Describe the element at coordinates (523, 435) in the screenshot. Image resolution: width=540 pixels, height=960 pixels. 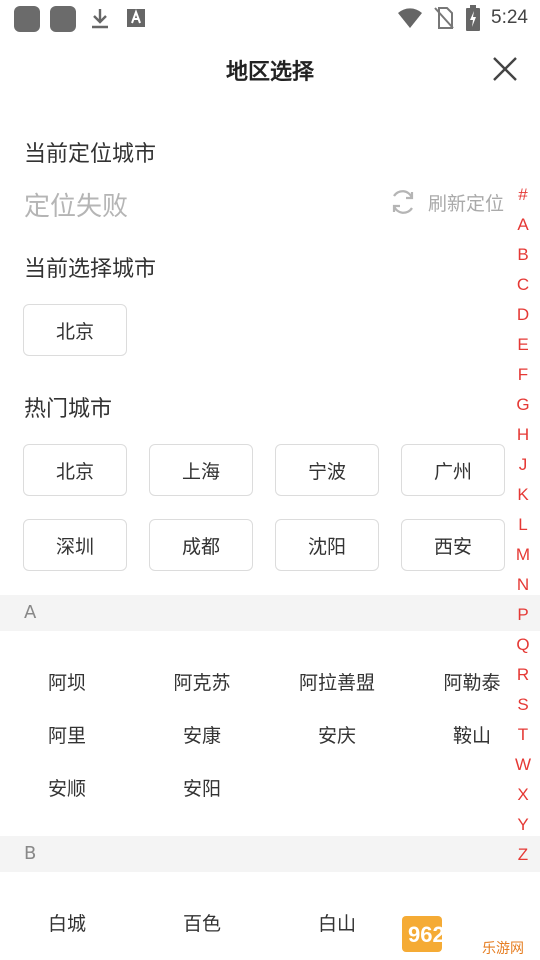
I see `index-letter: H` at that location.